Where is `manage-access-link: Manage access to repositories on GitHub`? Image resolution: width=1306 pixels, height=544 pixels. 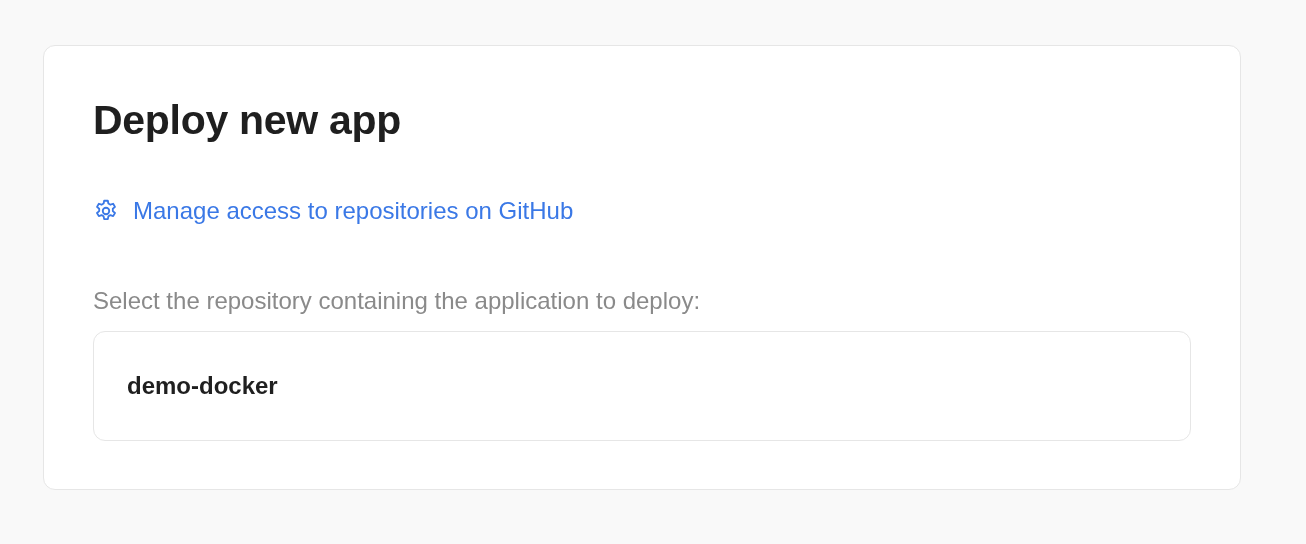
manage-access-link: Manage access to repositories on GitHub is located at coordinates (333, 211).